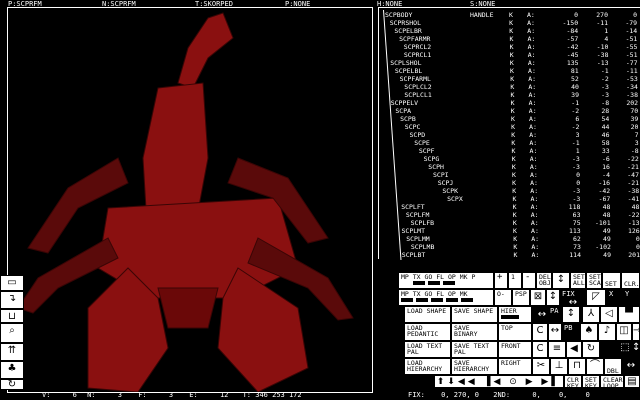  I want to click on c-icon: C, so click(540, 332).